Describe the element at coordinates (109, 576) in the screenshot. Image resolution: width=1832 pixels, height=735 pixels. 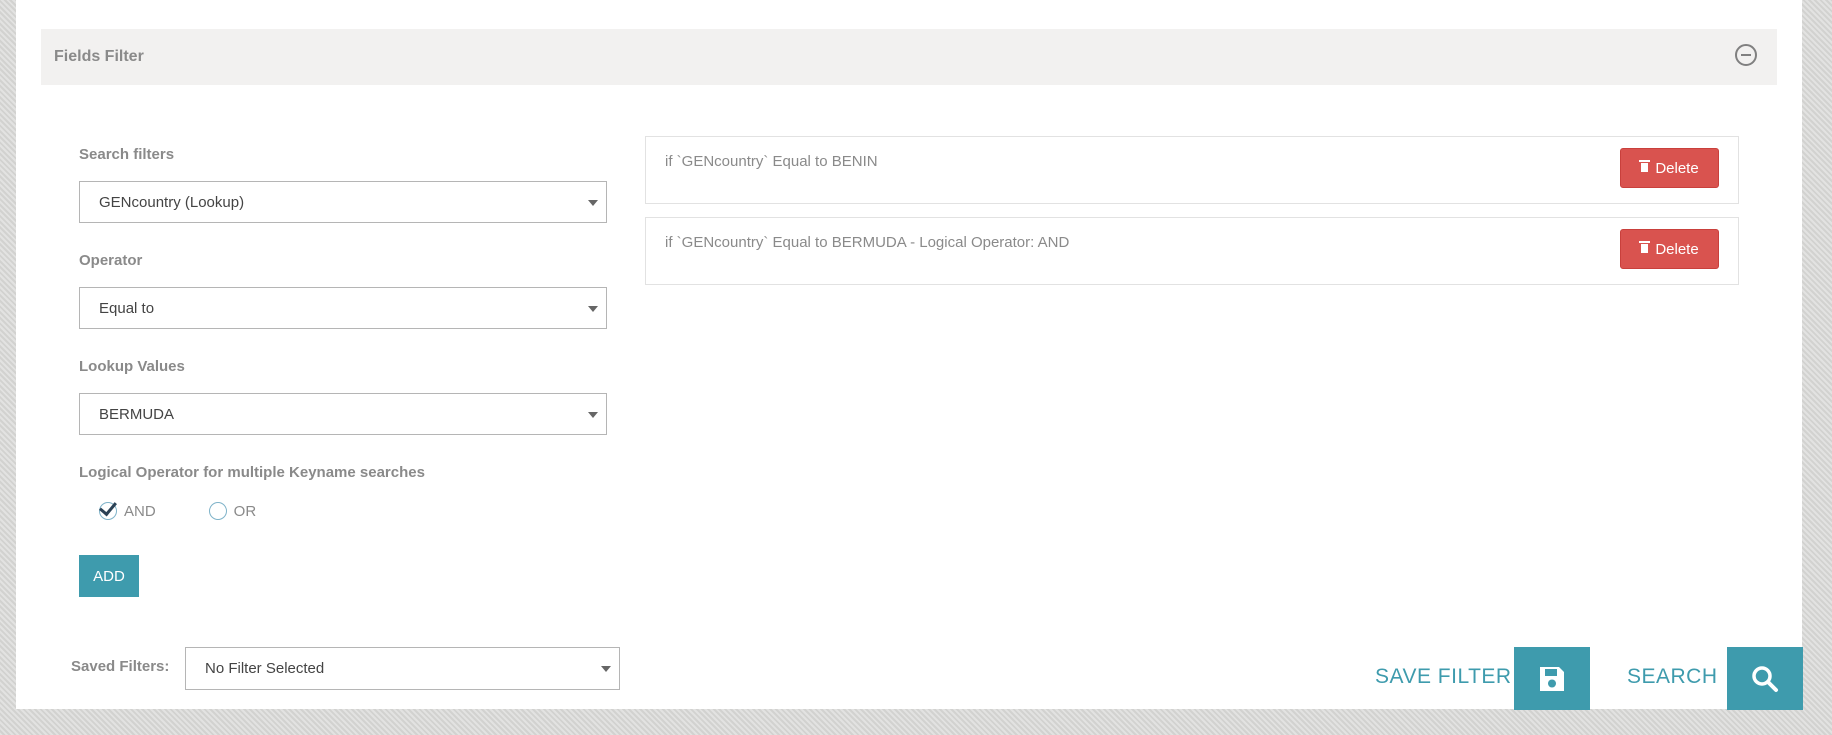
I see `add-button: ADD` at that location.